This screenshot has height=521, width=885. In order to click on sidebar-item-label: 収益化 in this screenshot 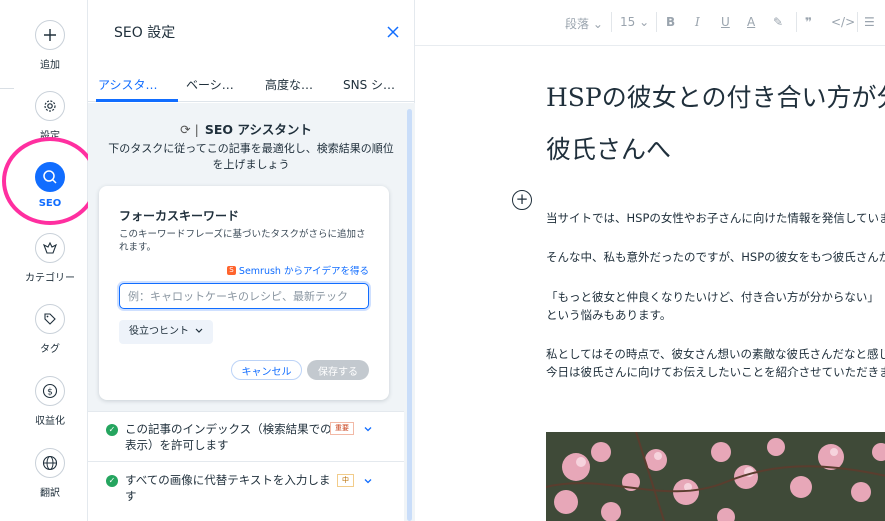, I will do `click(50, 421)`.